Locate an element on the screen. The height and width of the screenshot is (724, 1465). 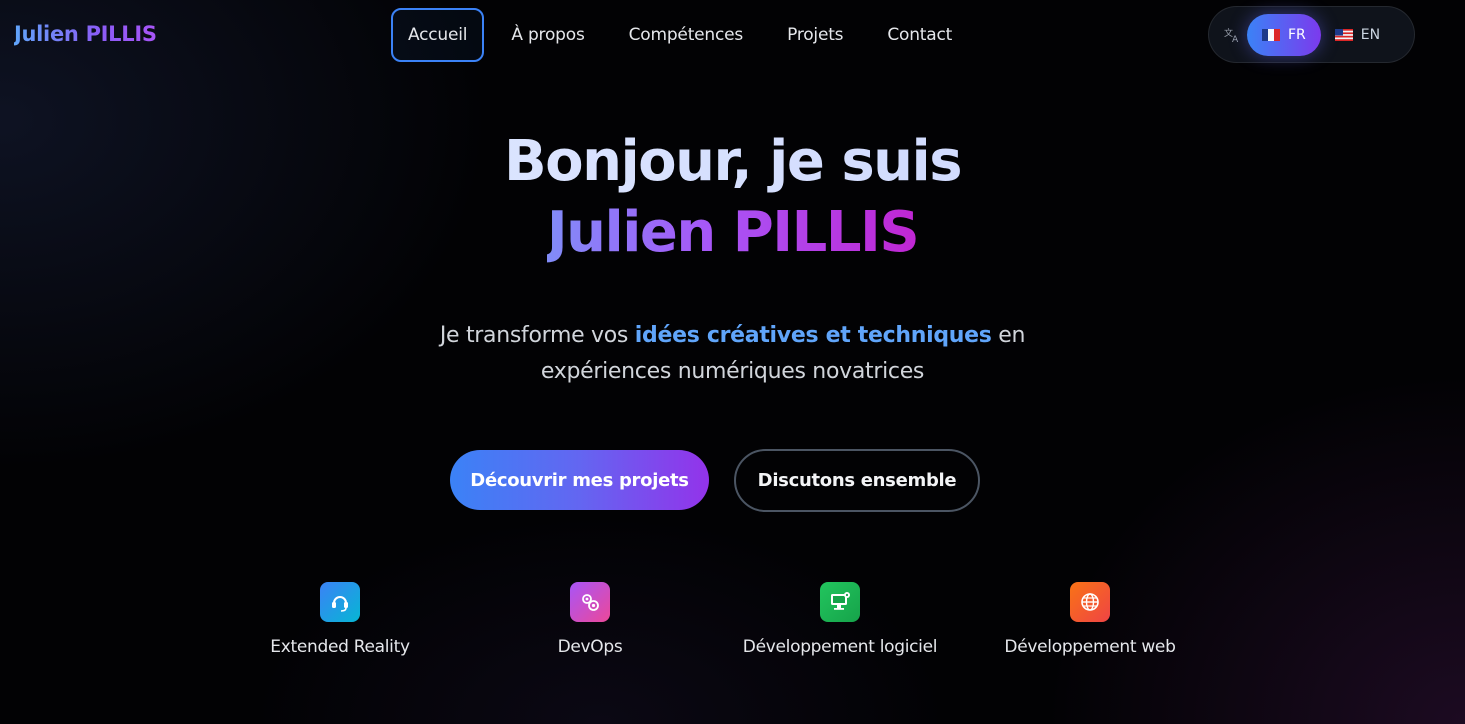
flag-france-icon is located at coordinates (1271, 34).